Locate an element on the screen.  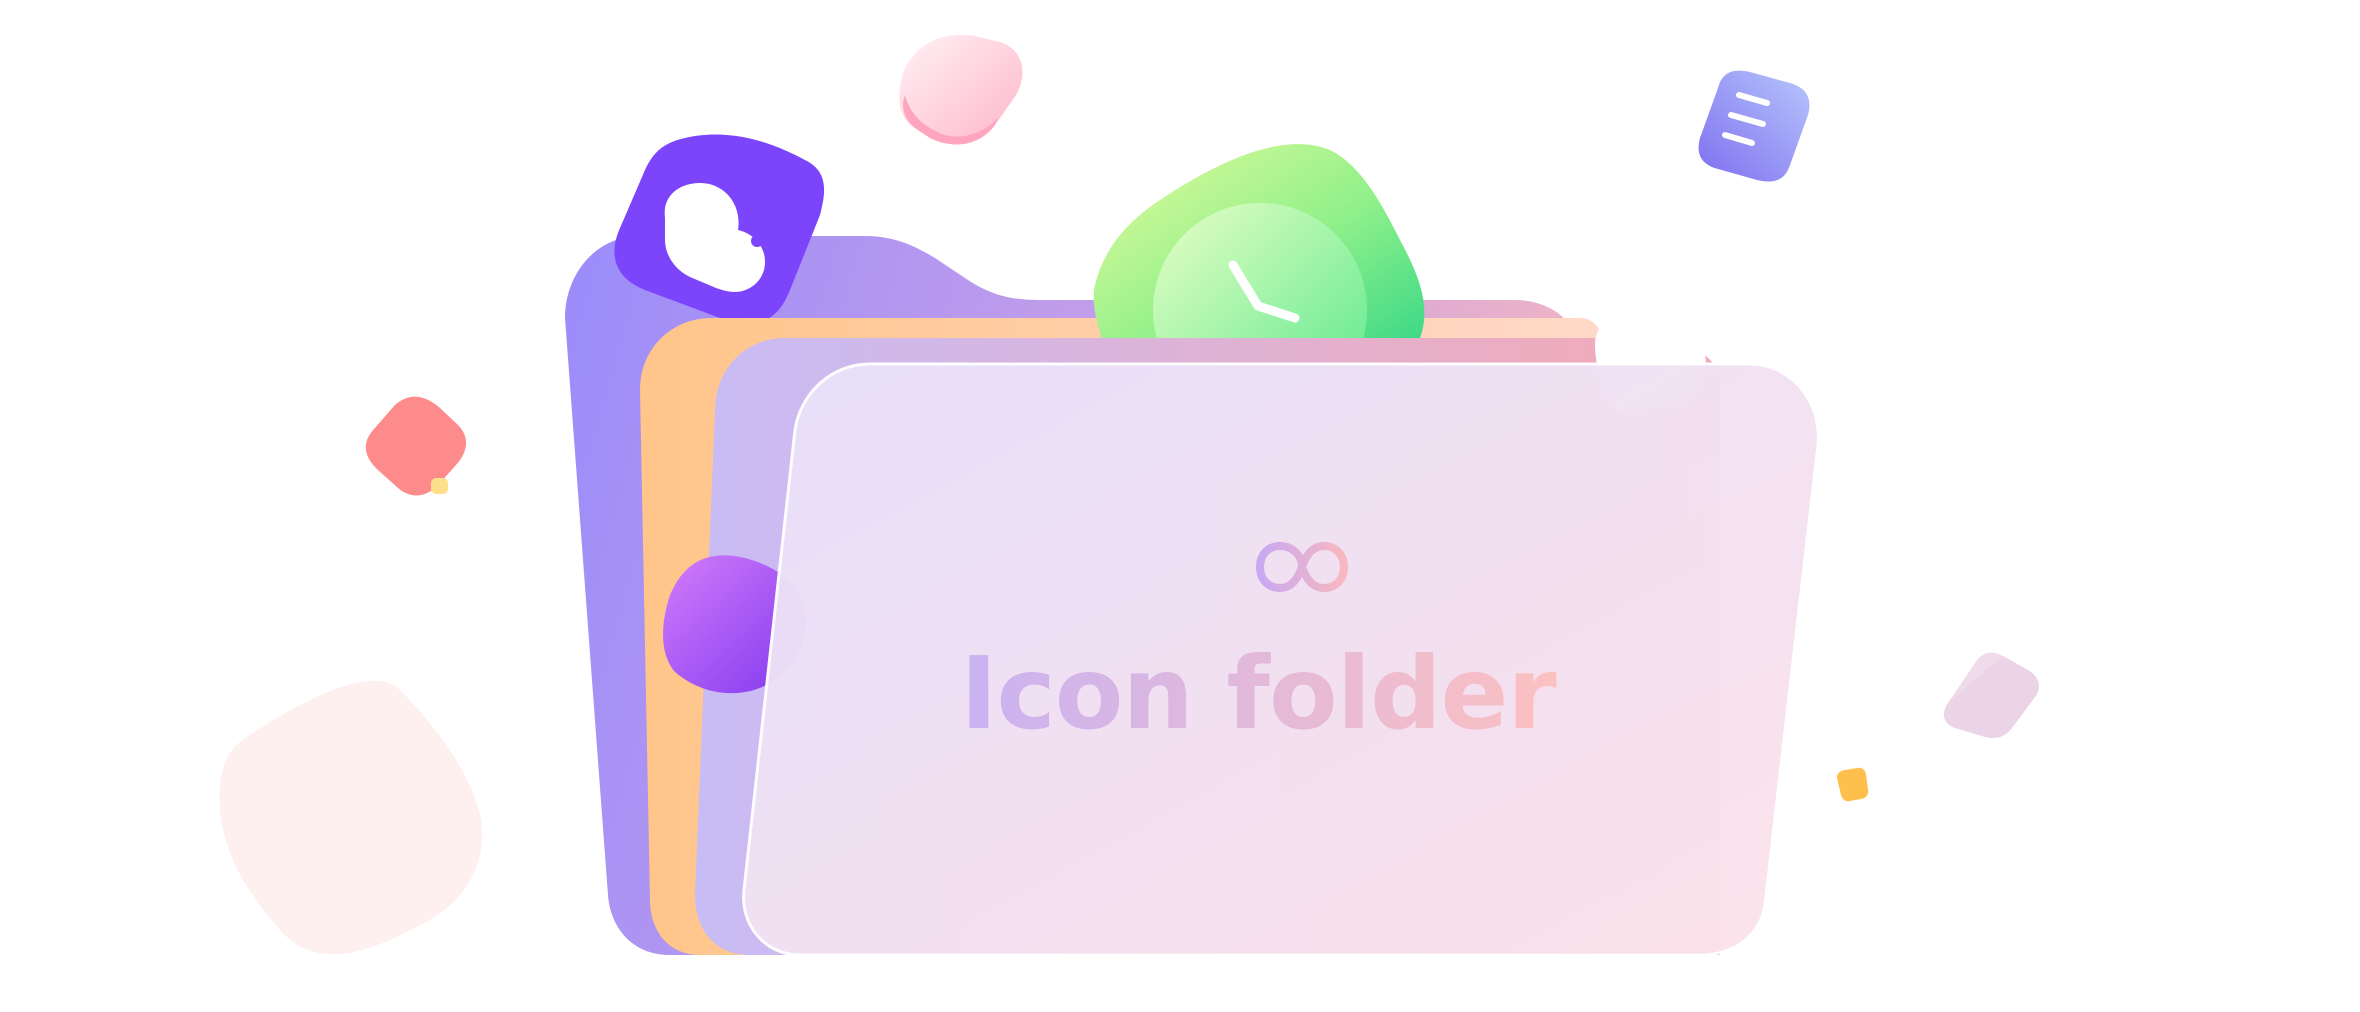
peach-blob is located at coordinates (351, 817).